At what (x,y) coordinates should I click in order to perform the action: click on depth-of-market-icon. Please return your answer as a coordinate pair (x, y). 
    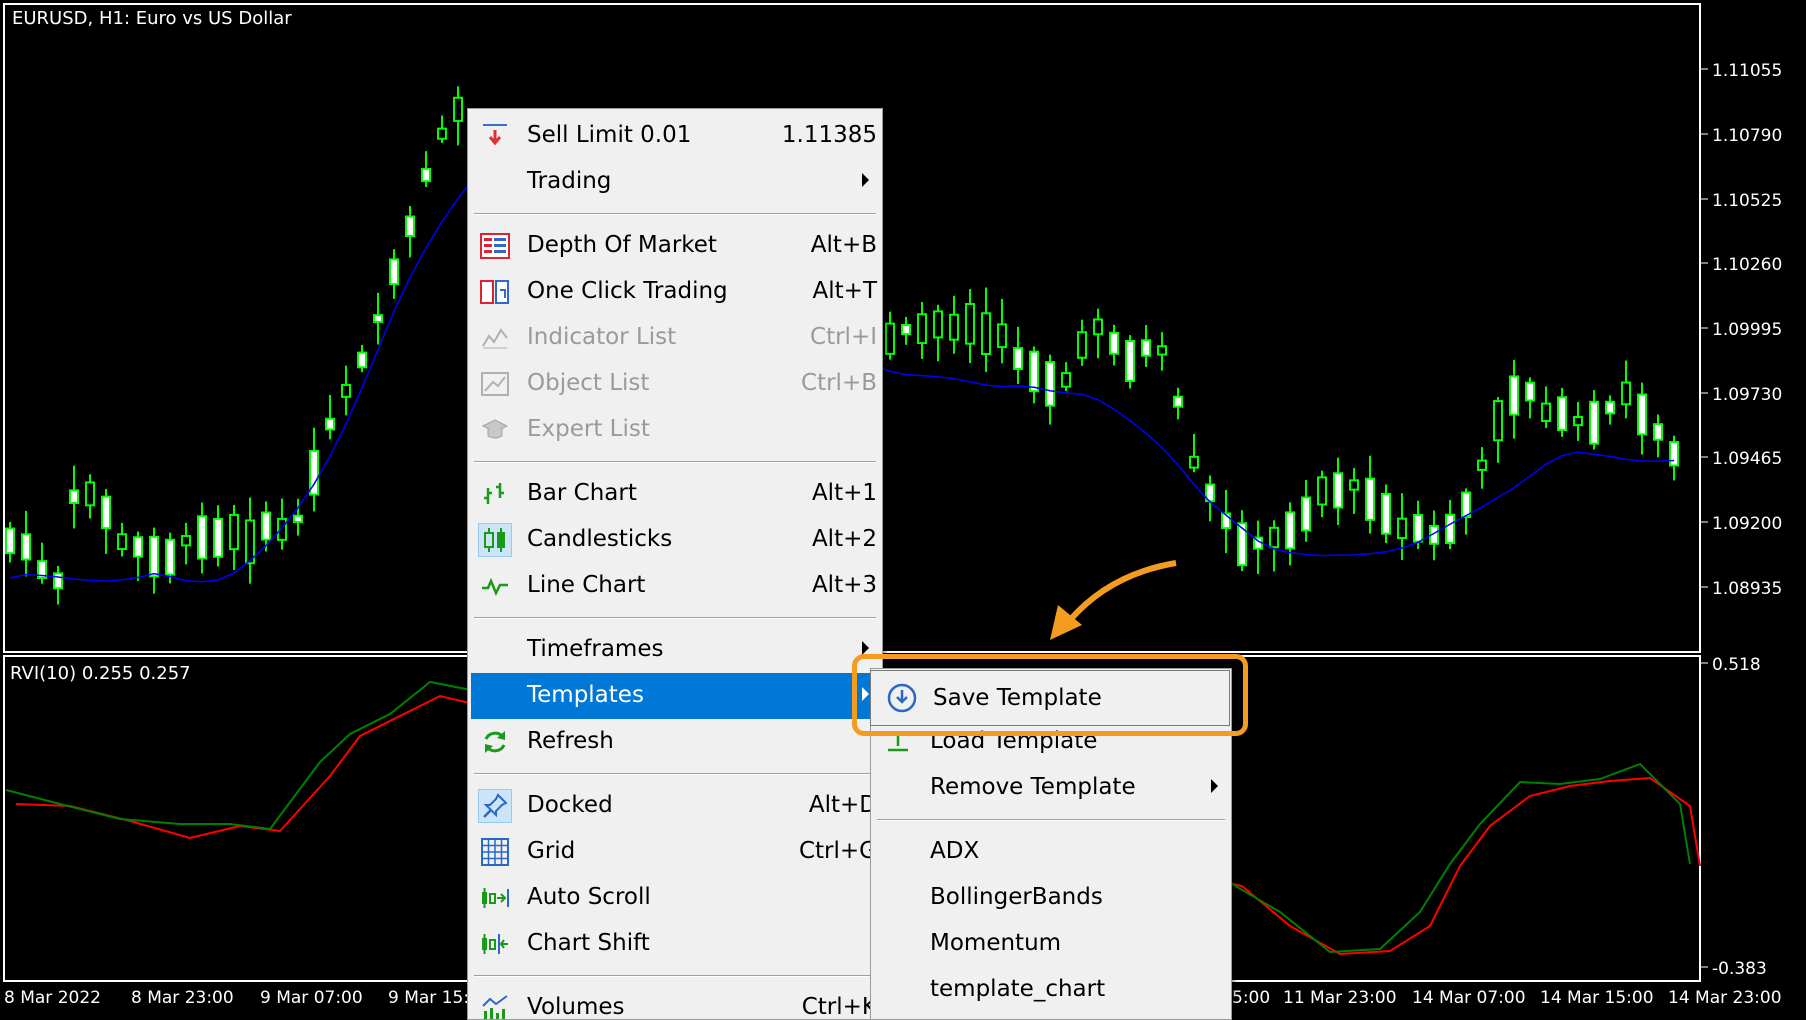
    Looking at the image, I should click on (495, 246).